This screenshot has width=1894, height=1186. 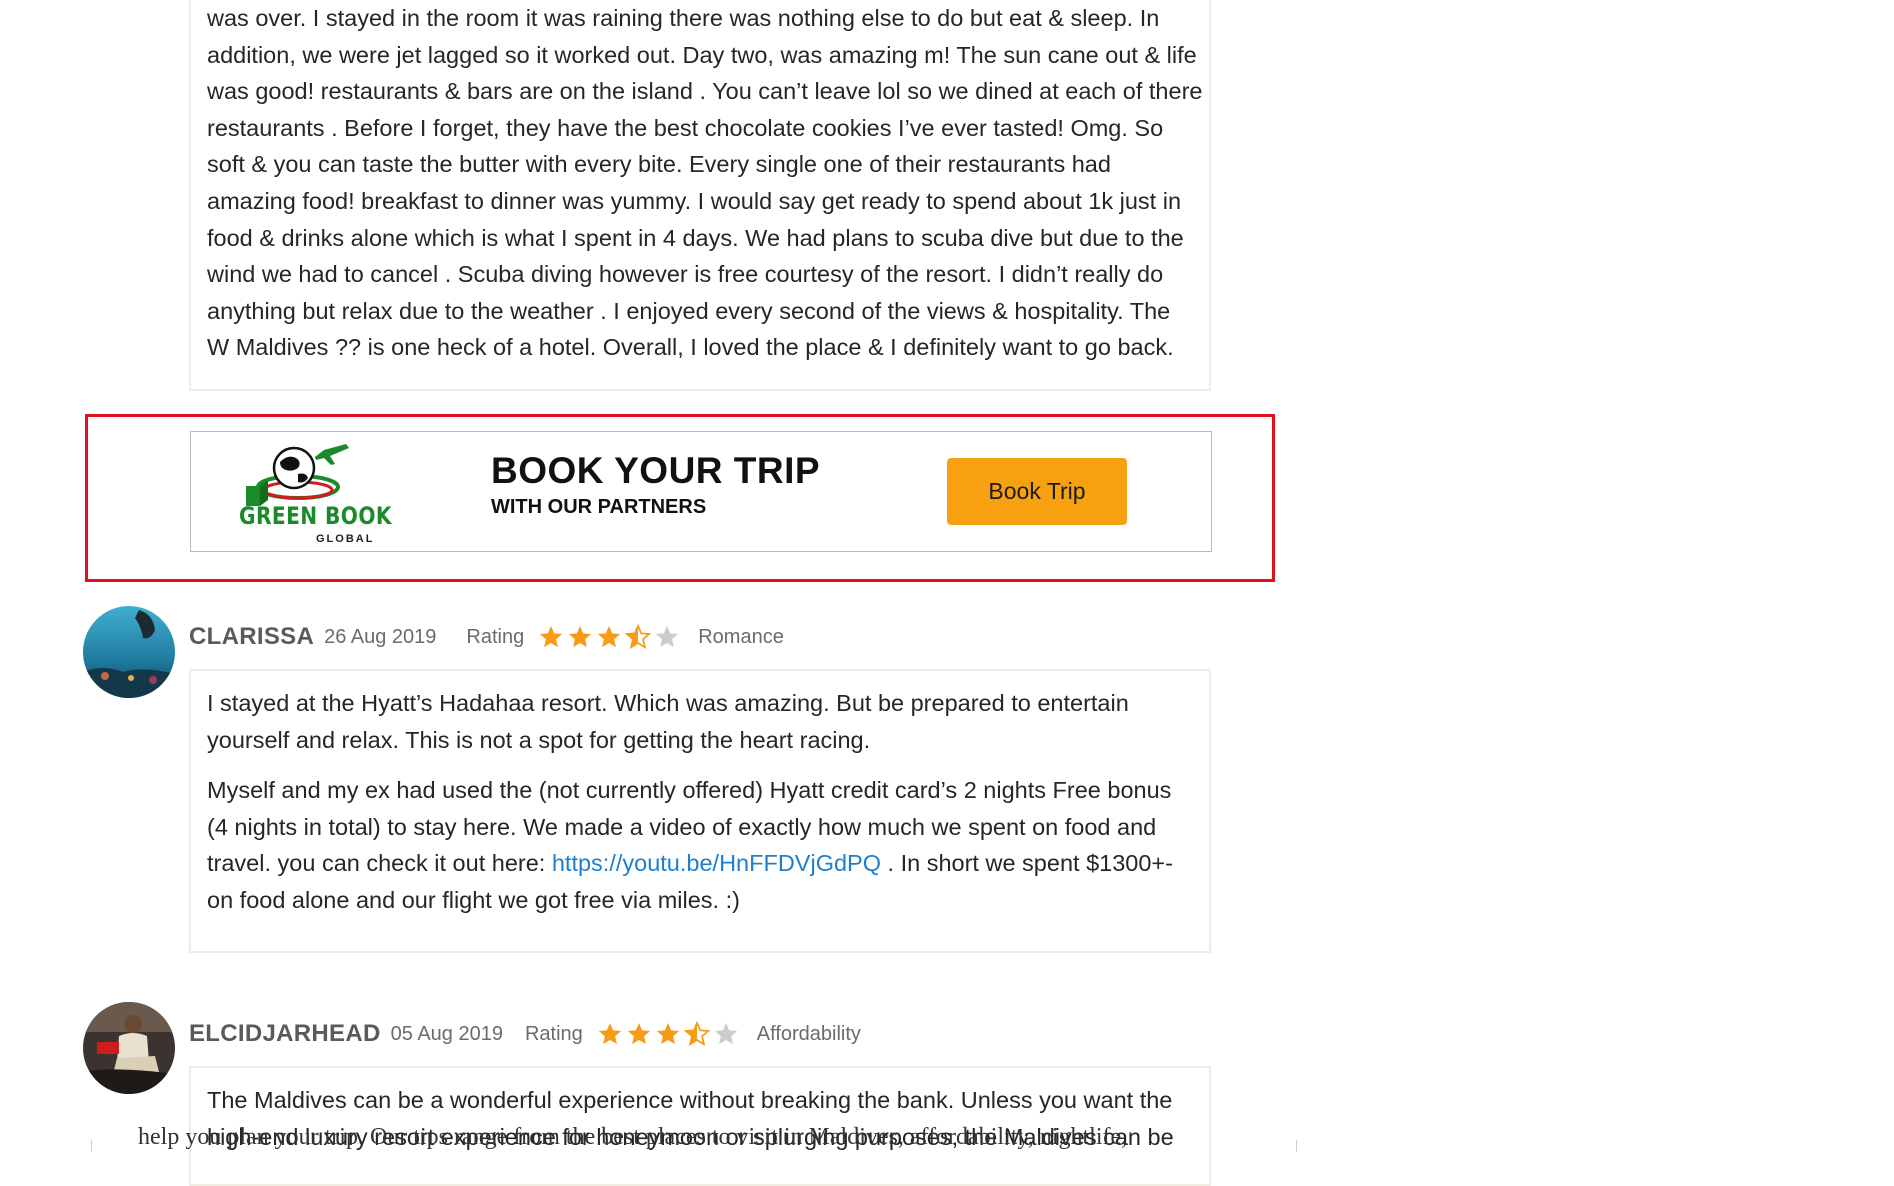 I want to click on logo-subtext: GLOBAL, so click(x=345, y=539).